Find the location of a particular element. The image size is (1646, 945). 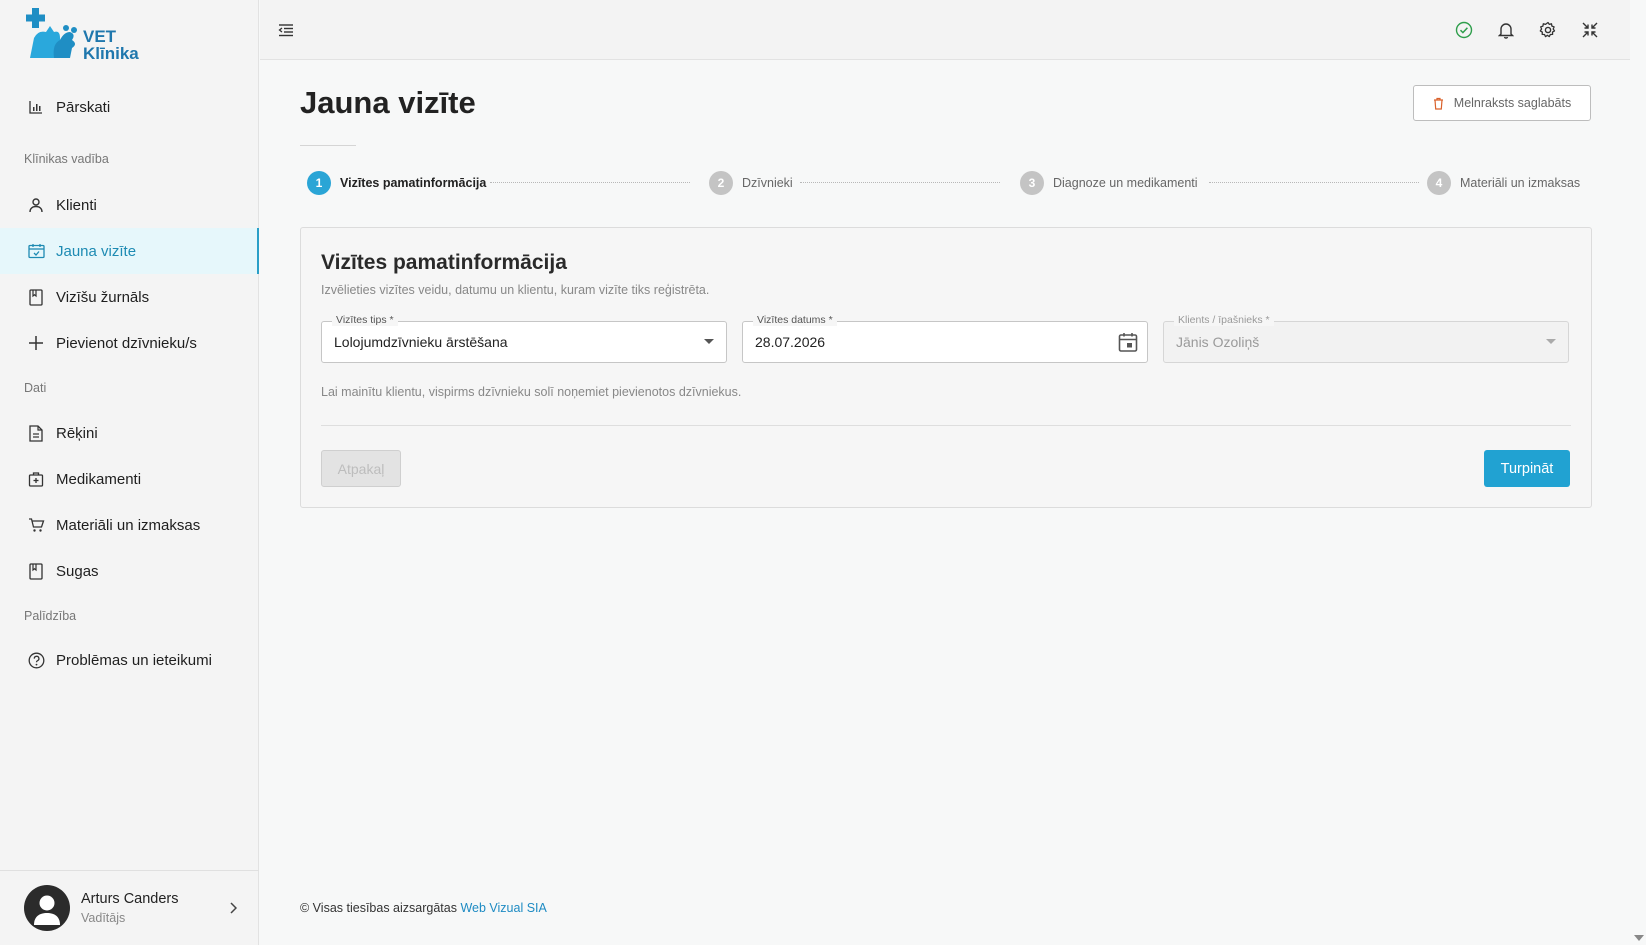

sidebar-item-problemas: Problēmas un ieteikumi is located at coordinates (129, 660).